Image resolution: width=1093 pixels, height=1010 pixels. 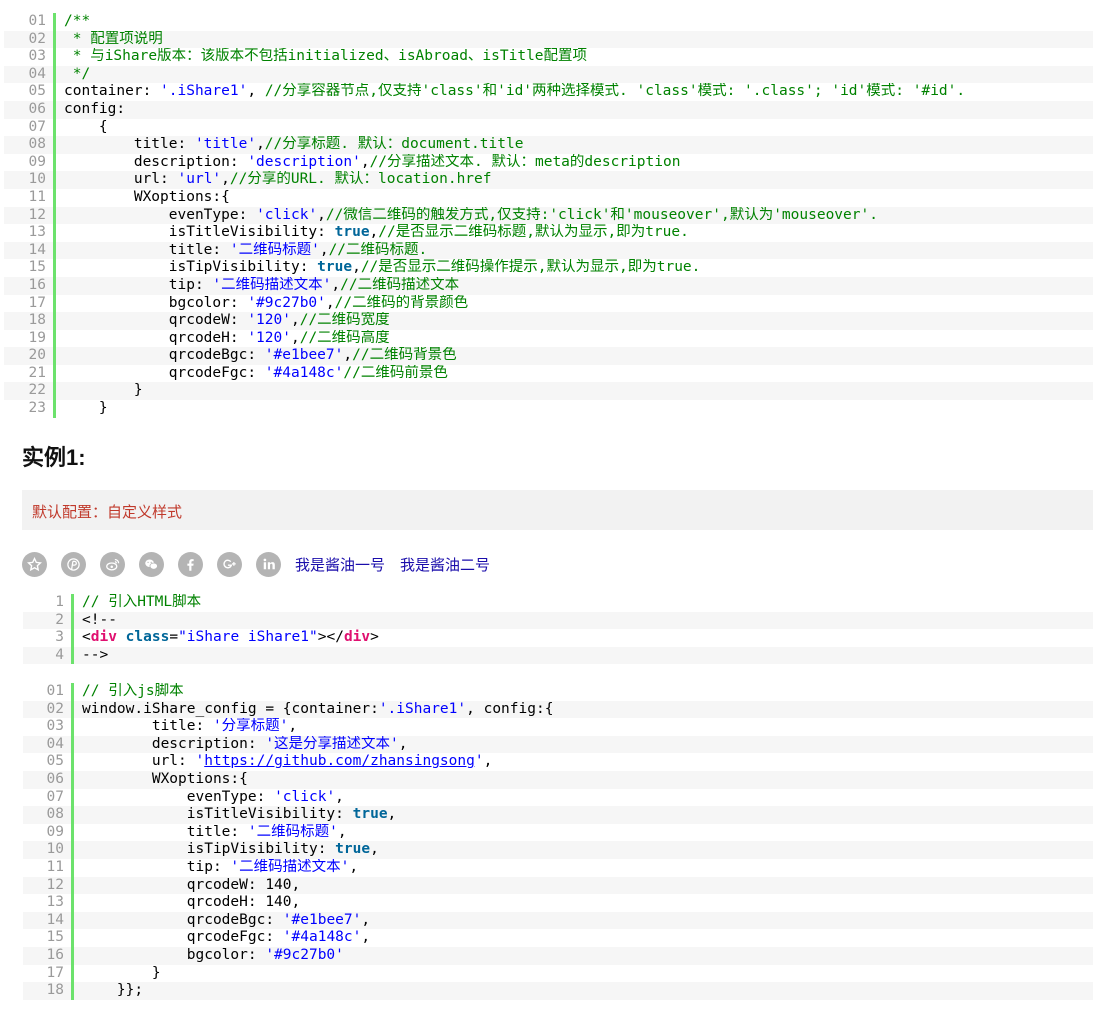 What do you see at coordinates (574, 356) in the screenshot?
I see `code-text: qrcodeBgc: '#e1bee7',//二维码背景色` at bounding box center [574, 356].